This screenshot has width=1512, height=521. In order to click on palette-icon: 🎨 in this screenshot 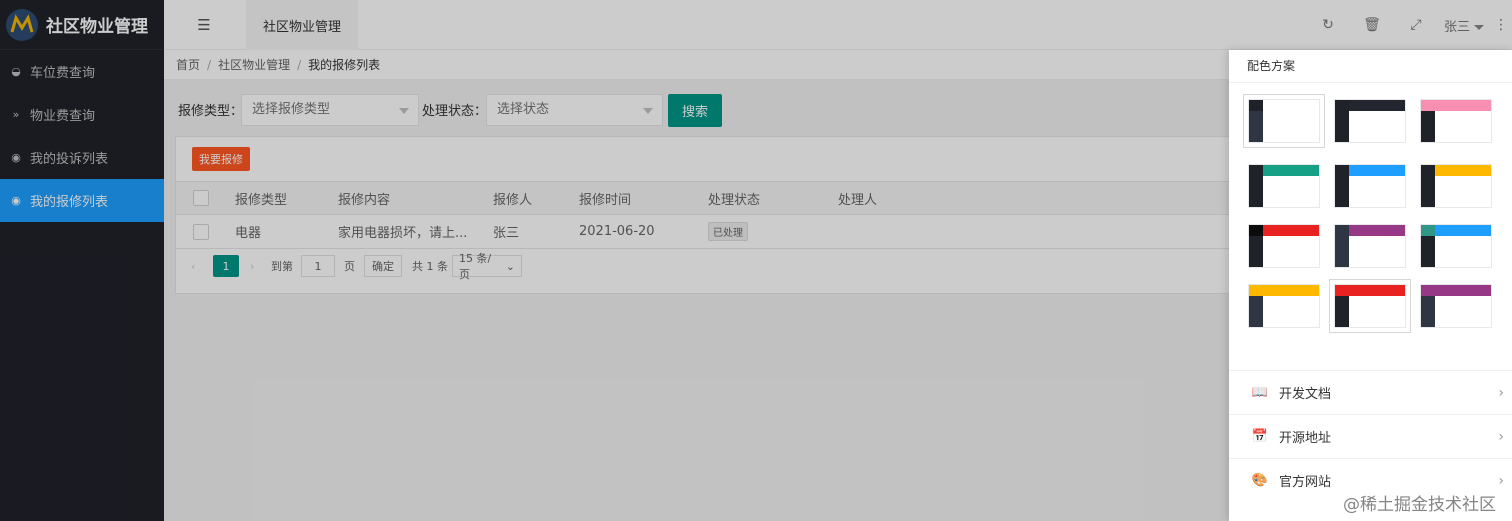, I will do `click(1260, 480)`.